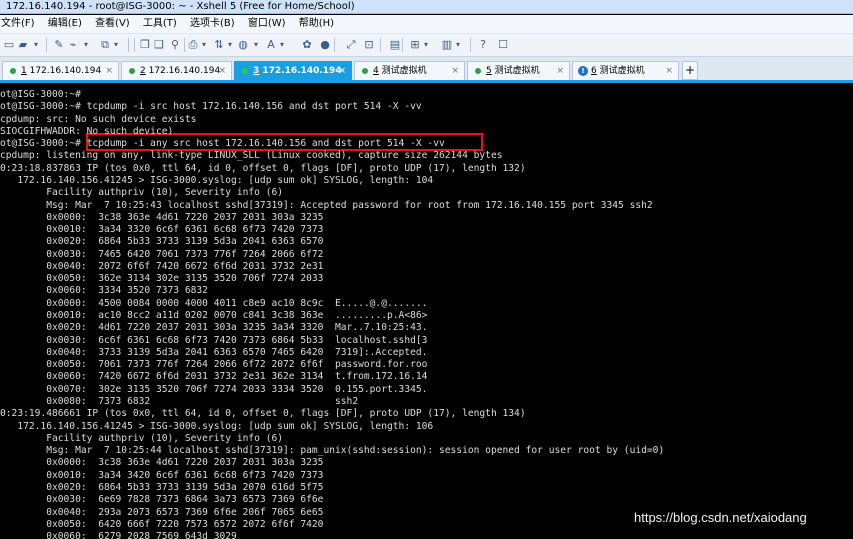 The height and width of the screenshot is (539, 853). What do you see at coordinates (400, 71) in the screenshot?
I see `tab-label: 4 测试虚拟机` at bounding box center [400, 71].